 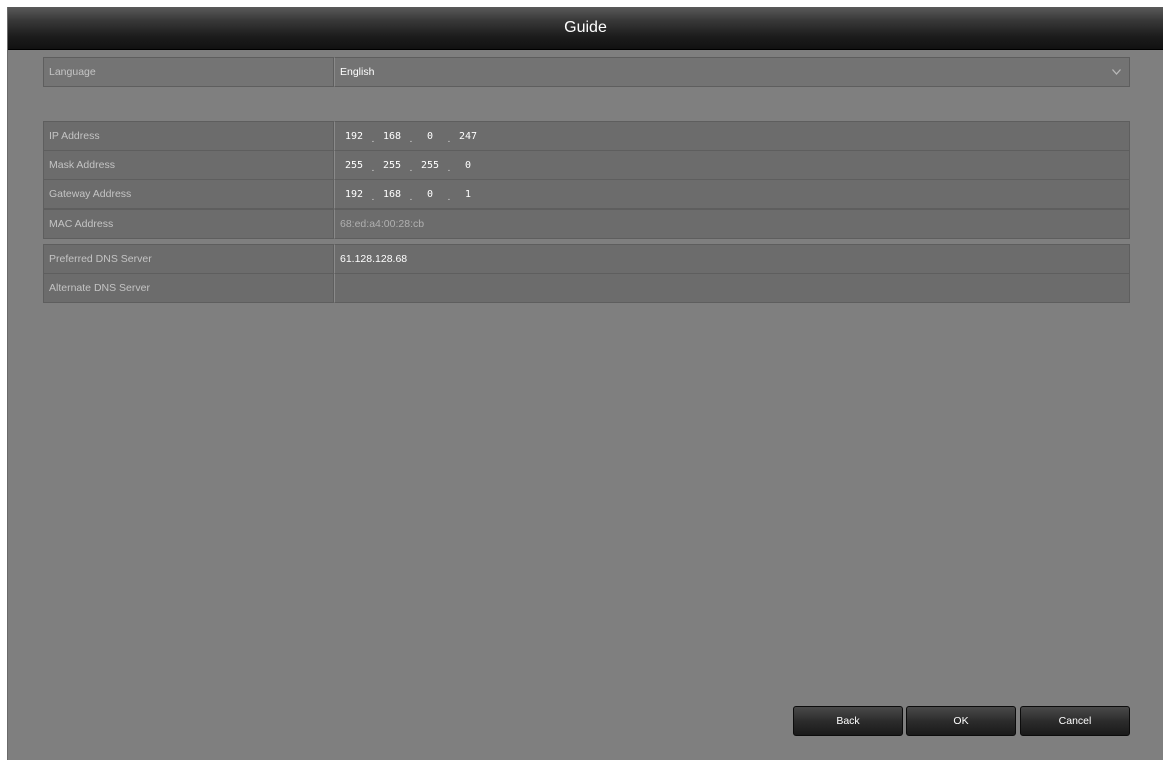 What do you see at coordinates (392, 194) in the screenshot?
I see `gateway-octet-2: 168` at bounding box center [392, 194].